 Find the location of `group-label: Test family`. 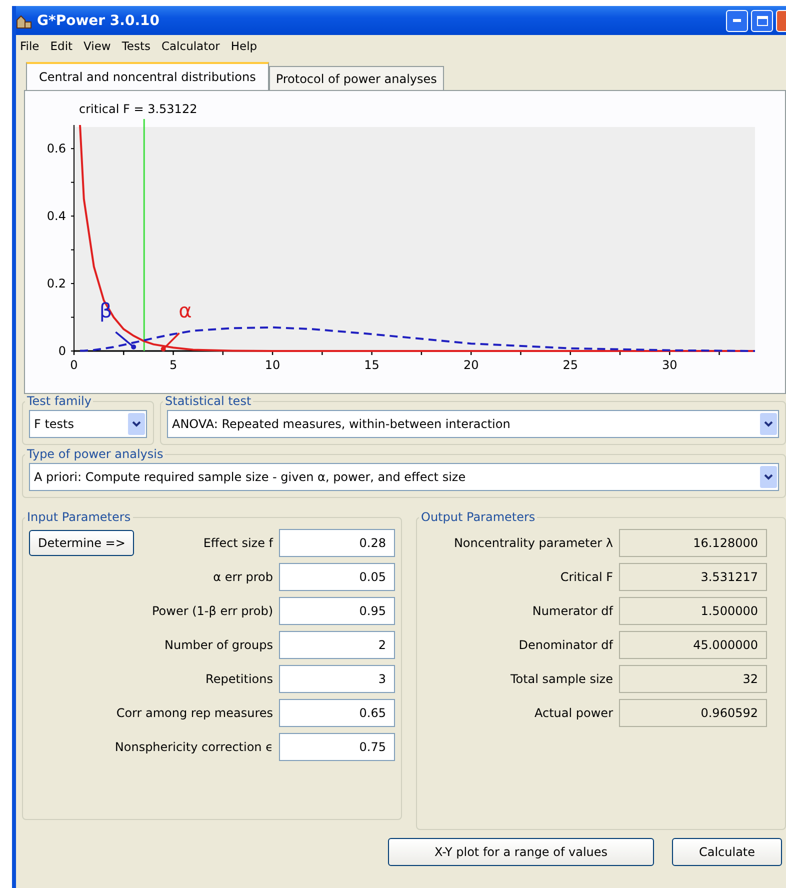

group-label: Test family is located at coordinates (59, 401).